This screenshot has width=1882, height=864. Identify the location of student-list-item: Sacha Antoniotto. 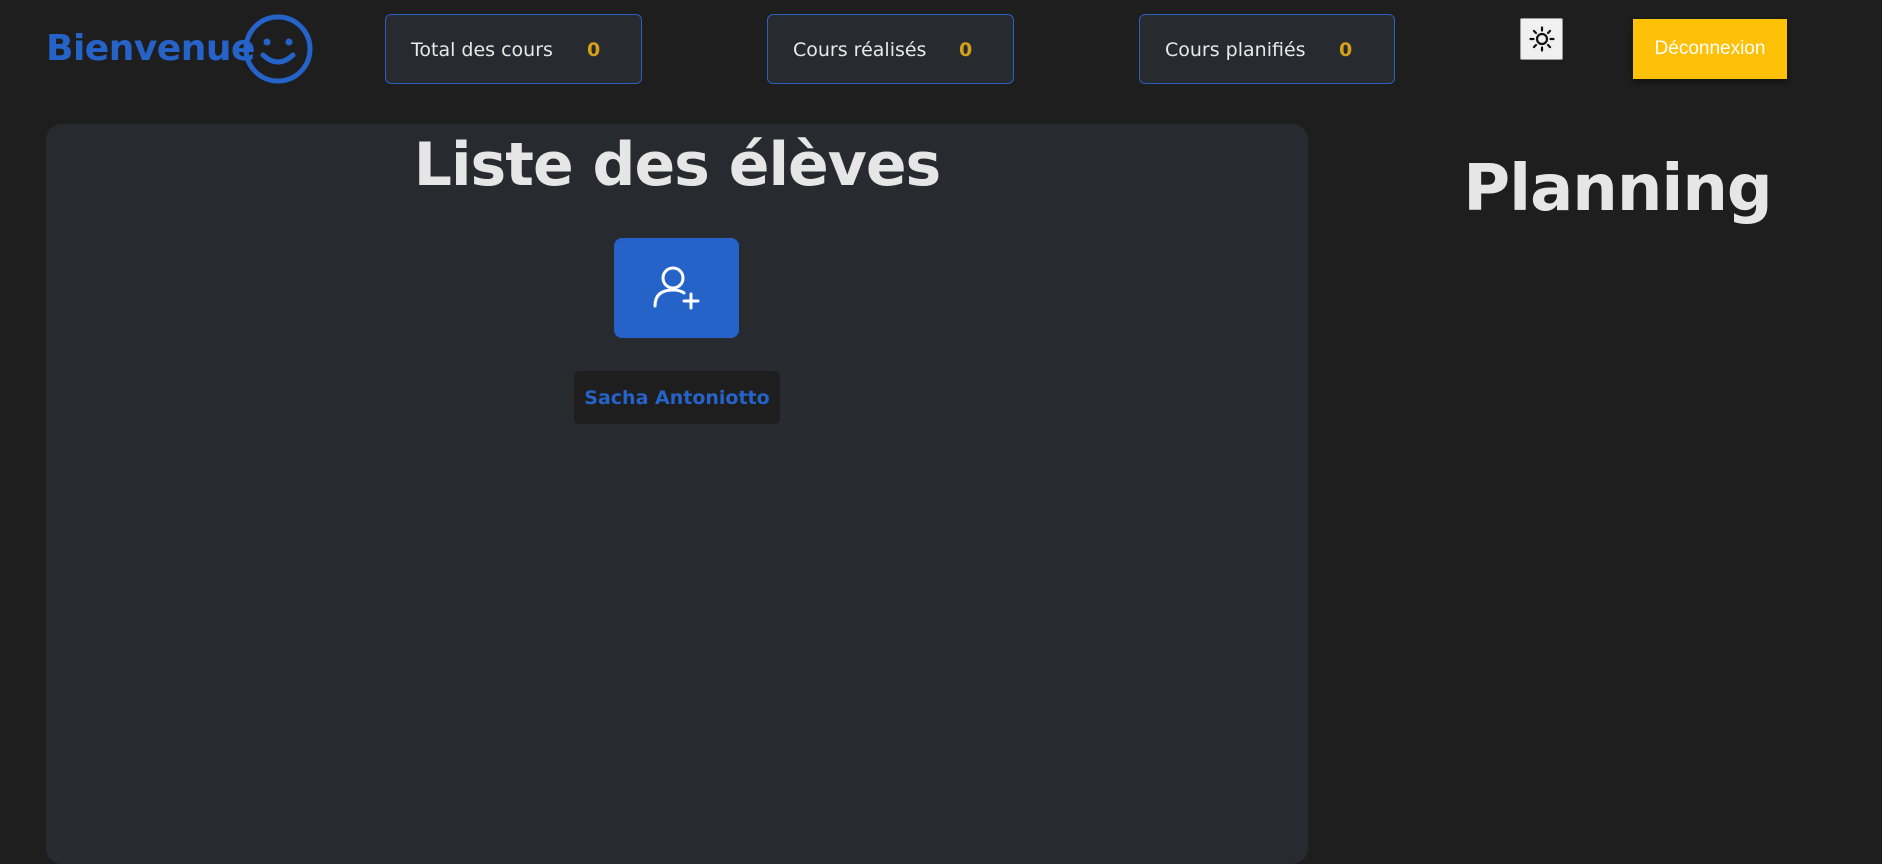
(677, 397).